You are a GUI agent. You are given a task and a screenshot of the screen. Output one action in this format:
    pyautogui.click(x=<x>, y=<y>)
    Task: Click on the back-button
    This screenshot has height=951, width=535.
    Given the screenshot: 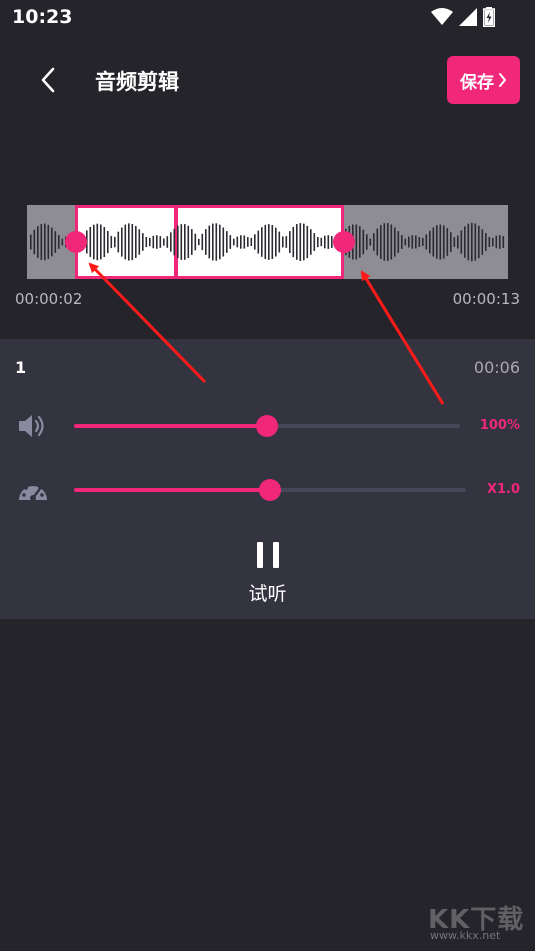 What is the action you would take?
    pyautogui.click(x=48, y=80)
    